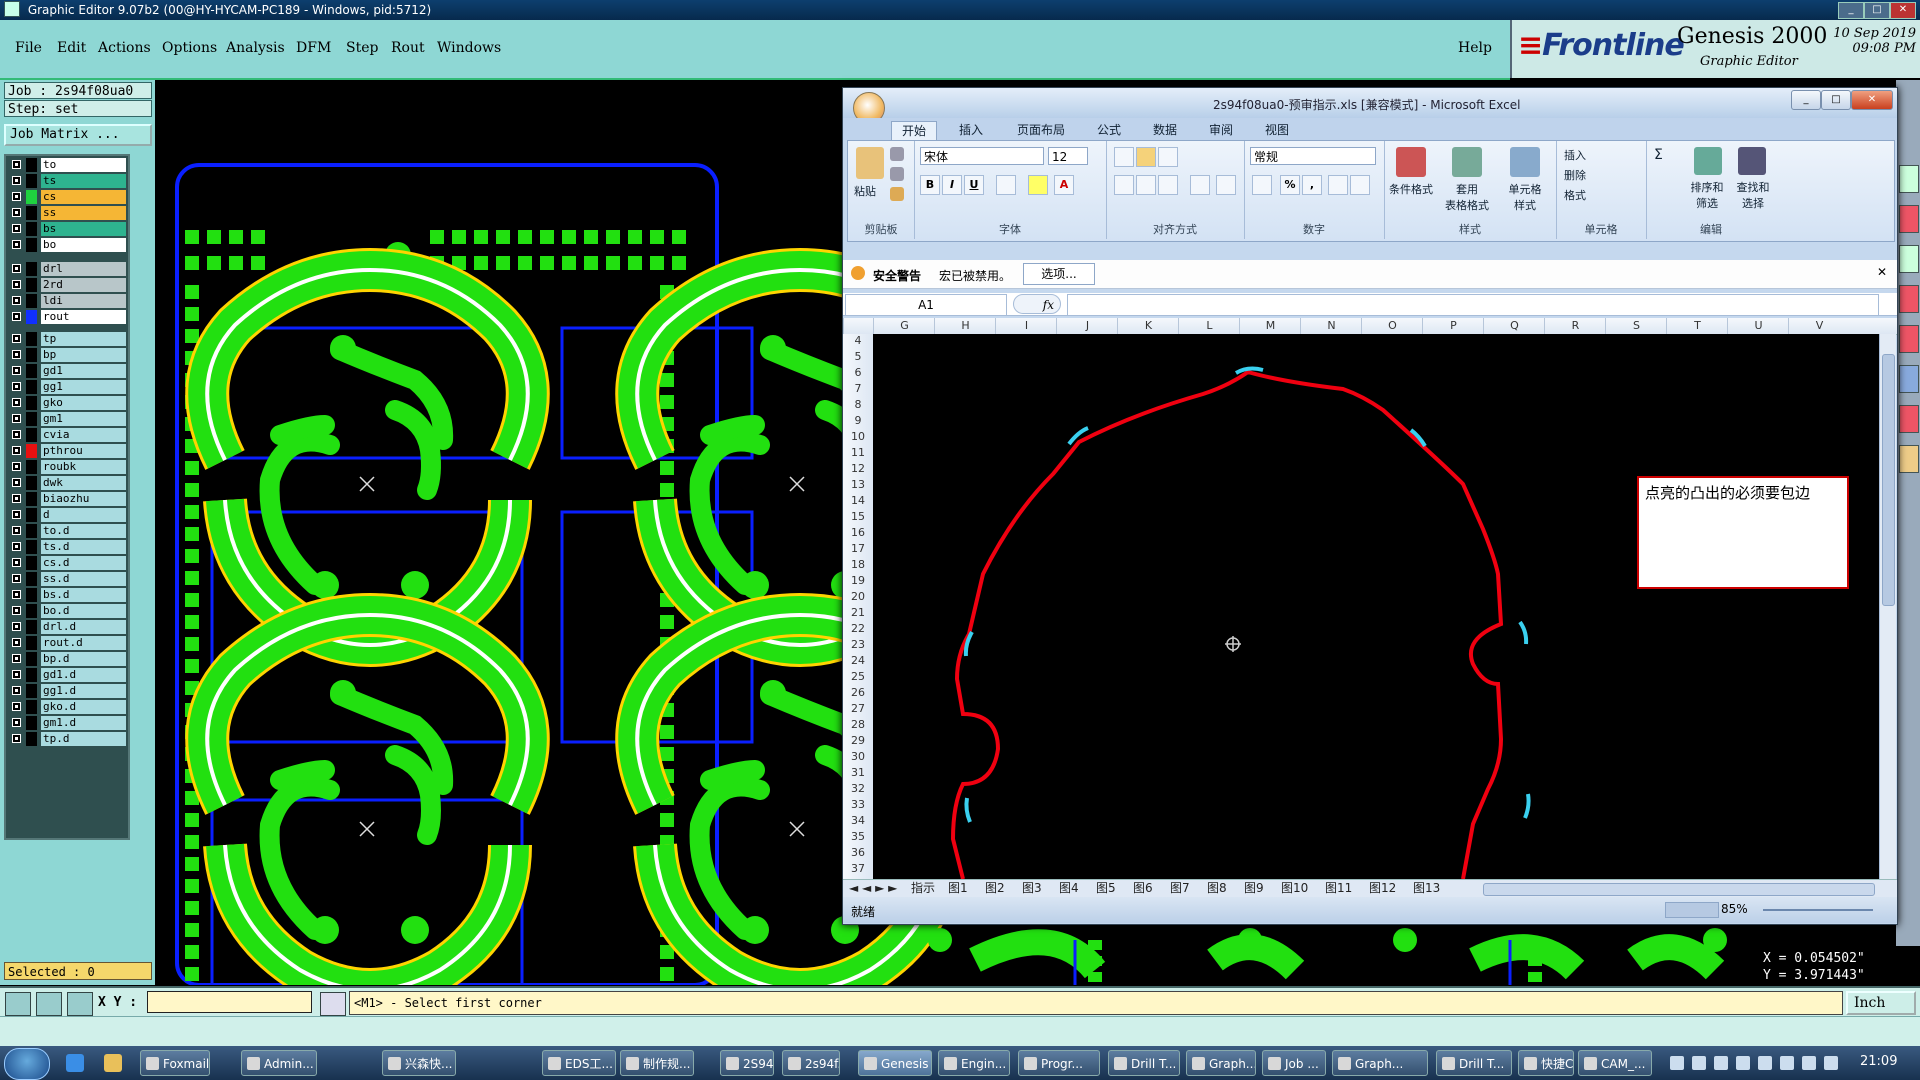 Image resolution: width=1920 pixels, height=1080 pixels. What do you see at coordinates (83, 165) in the screenshot?
I see `layer-name: to` at bounding box center [83, 165].